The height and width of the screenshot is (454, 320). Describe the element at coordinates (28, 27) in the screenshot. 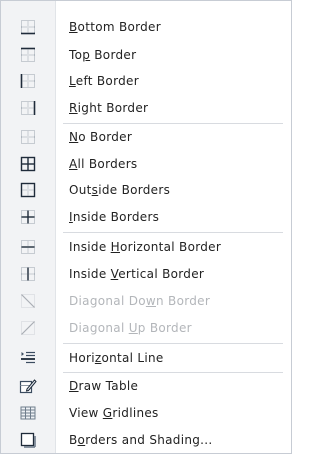

I see `border-bottom-icon` at that location.